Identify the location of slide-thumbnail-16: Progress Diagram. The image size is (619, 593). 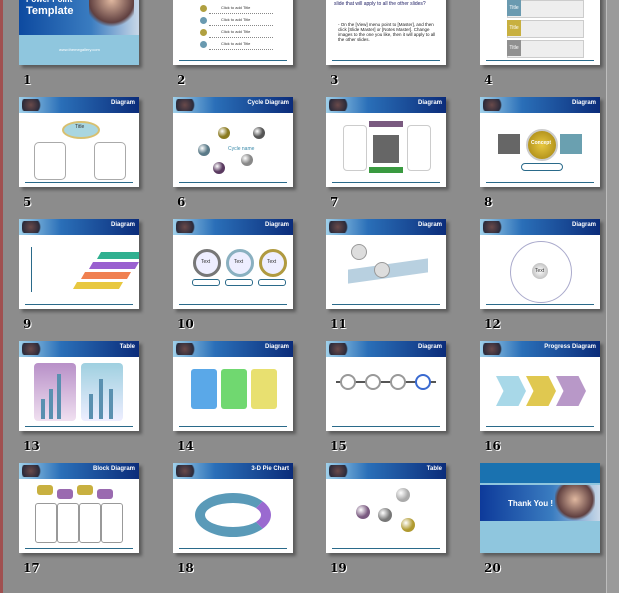
(540, 386).